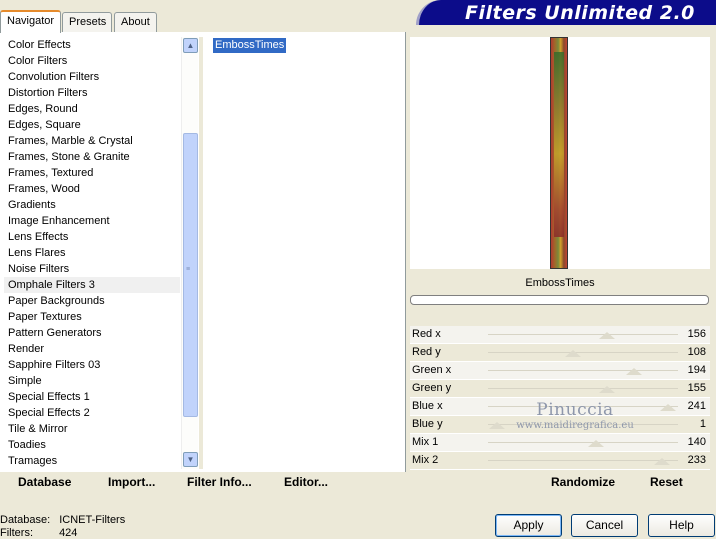  Describe the element at coordinates (92, 93) in the screenshot. I see `category-item: Distortion Filters` at that location.